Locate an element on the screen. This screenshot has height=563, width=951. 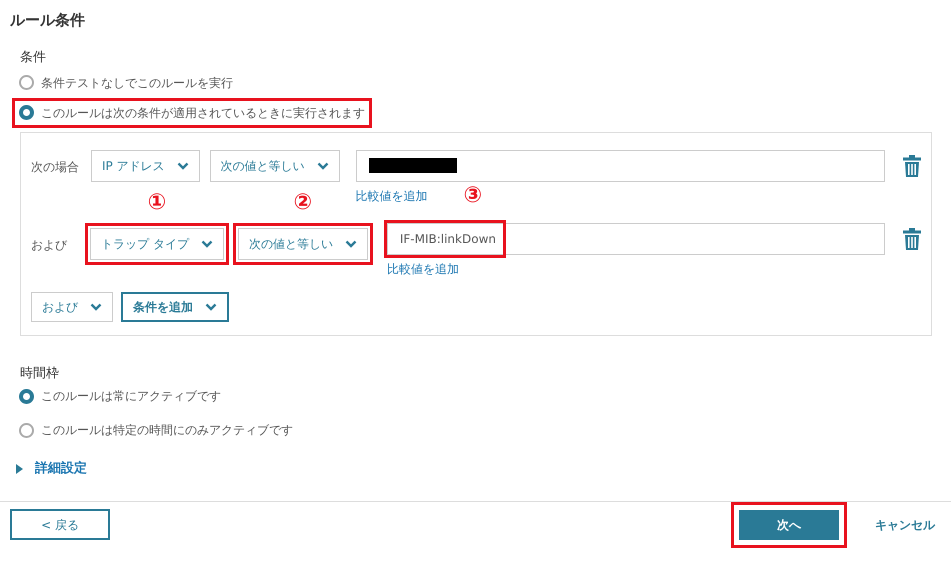
page-title: ルール条件 is located at coordinates (47, 20).